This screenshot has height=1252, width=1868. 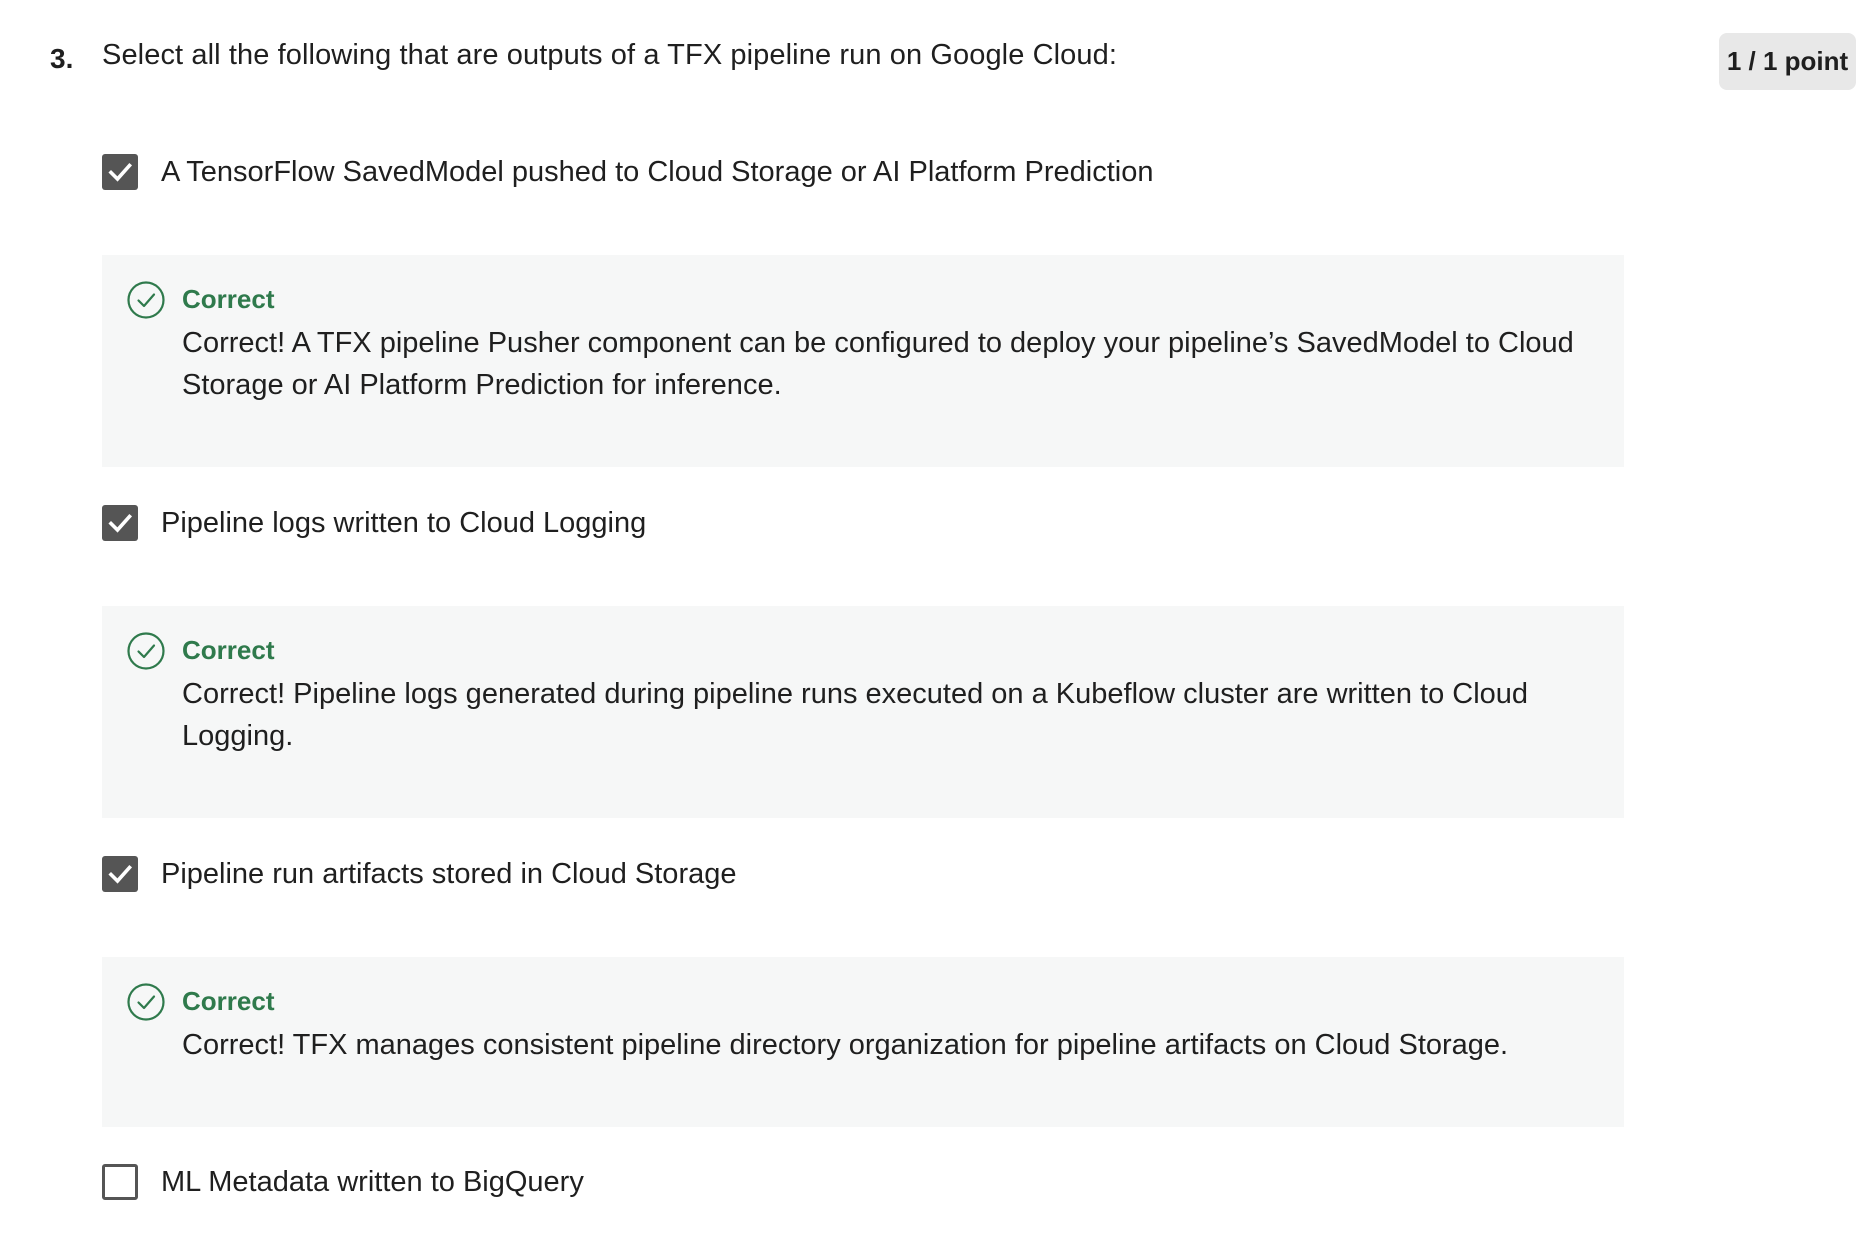 What do you see at coordinates (862, 523) in the screenshot?
I see `option-pipeline-logs: Pipeline logs written to Cloud Logging` at bounding box center [862, 523].